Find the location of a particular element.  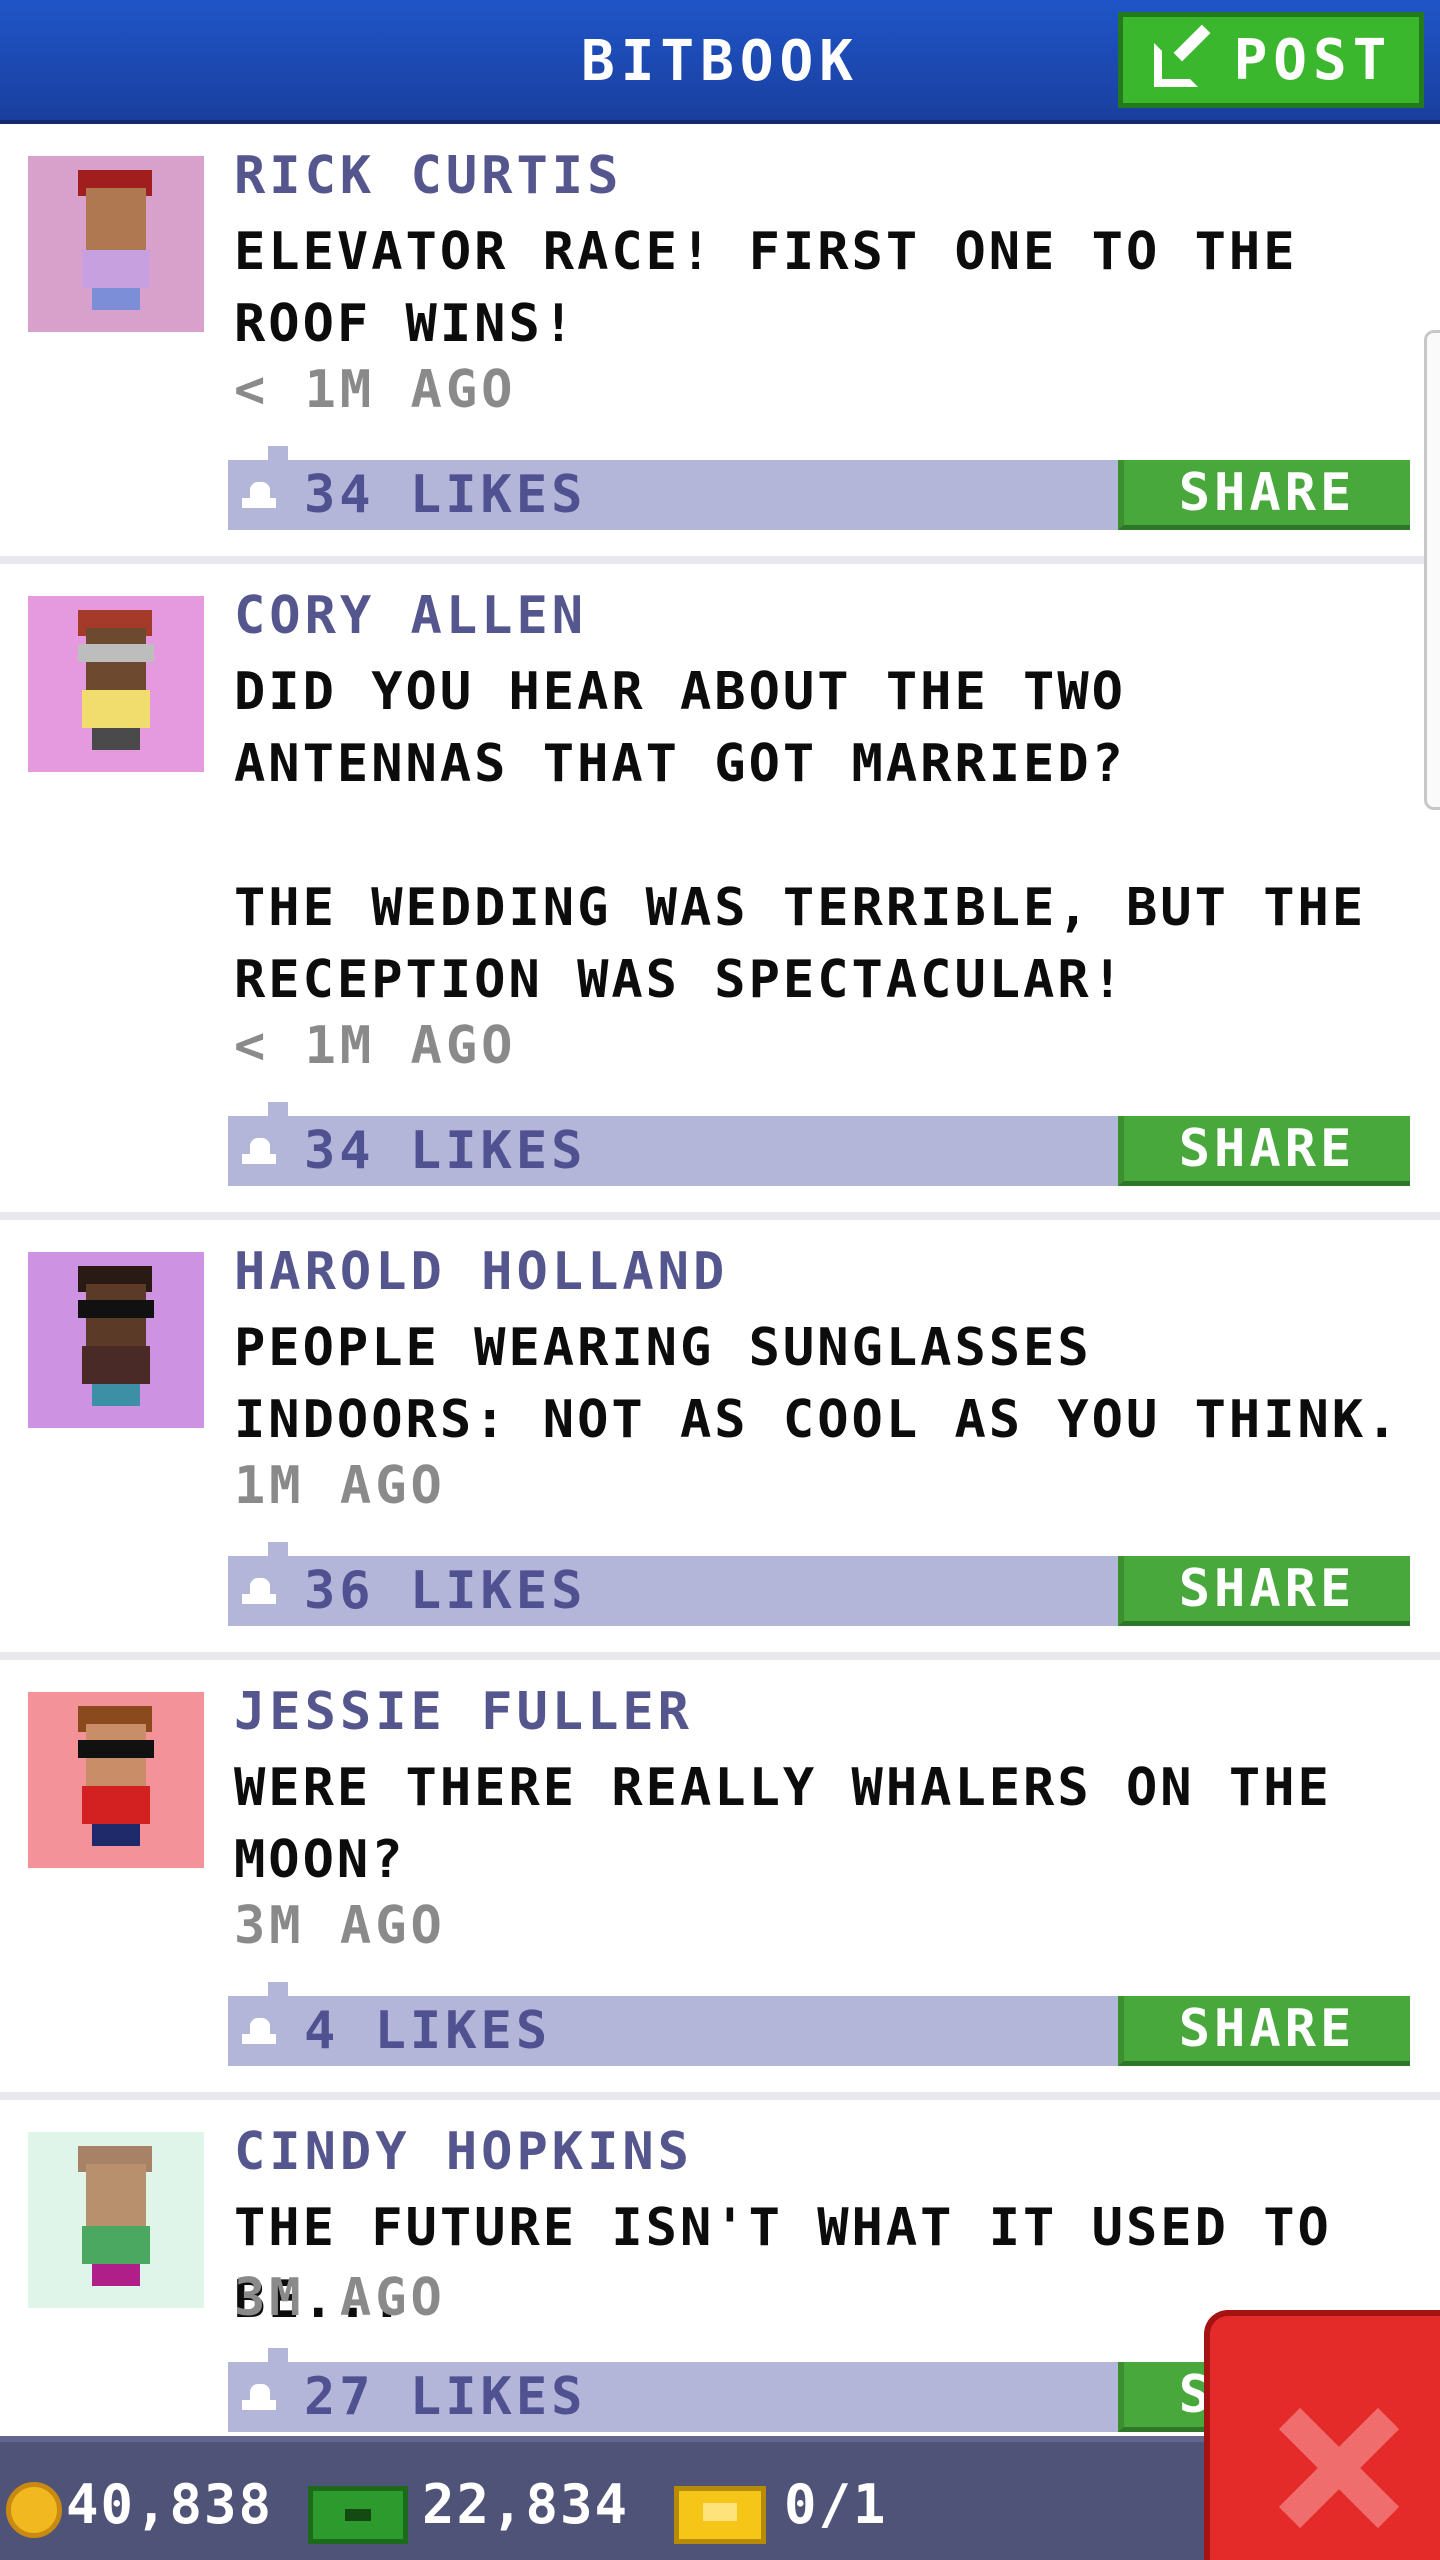

vip-ticket-icon is located at coordinates (720, 2515).